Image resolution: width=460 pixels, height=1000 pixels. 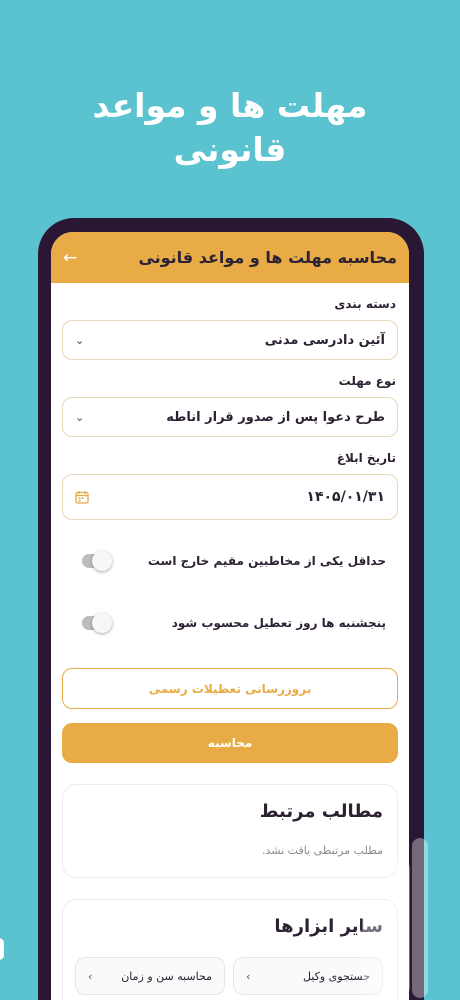 I want to click on notice-date-value: ۱۴۰۵/۰۱/۳۱, so click(x=345, y=497).